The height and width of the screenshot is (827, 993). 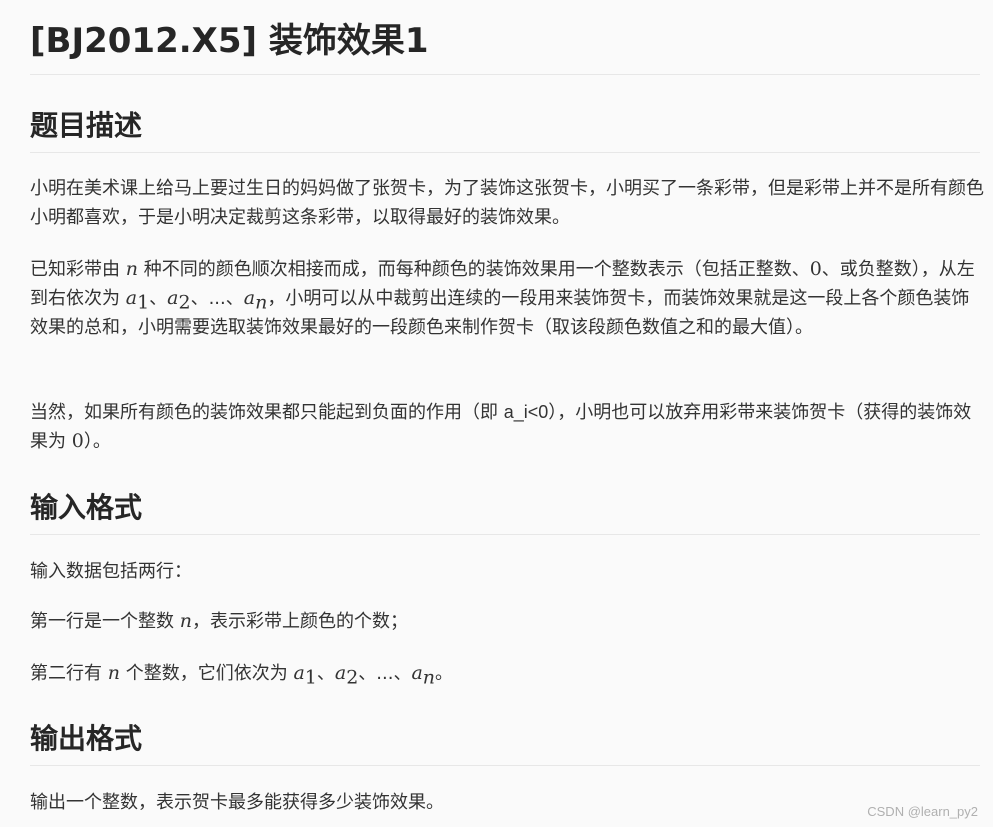 I want to click on text-fragment: 已知彩带由, so click(x=78, y=269).